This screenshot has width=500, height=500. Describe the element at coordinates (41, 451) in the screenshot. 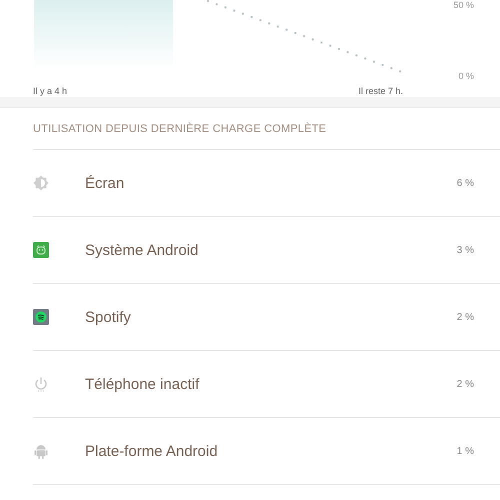

I see `android-robot-icon` at that location.